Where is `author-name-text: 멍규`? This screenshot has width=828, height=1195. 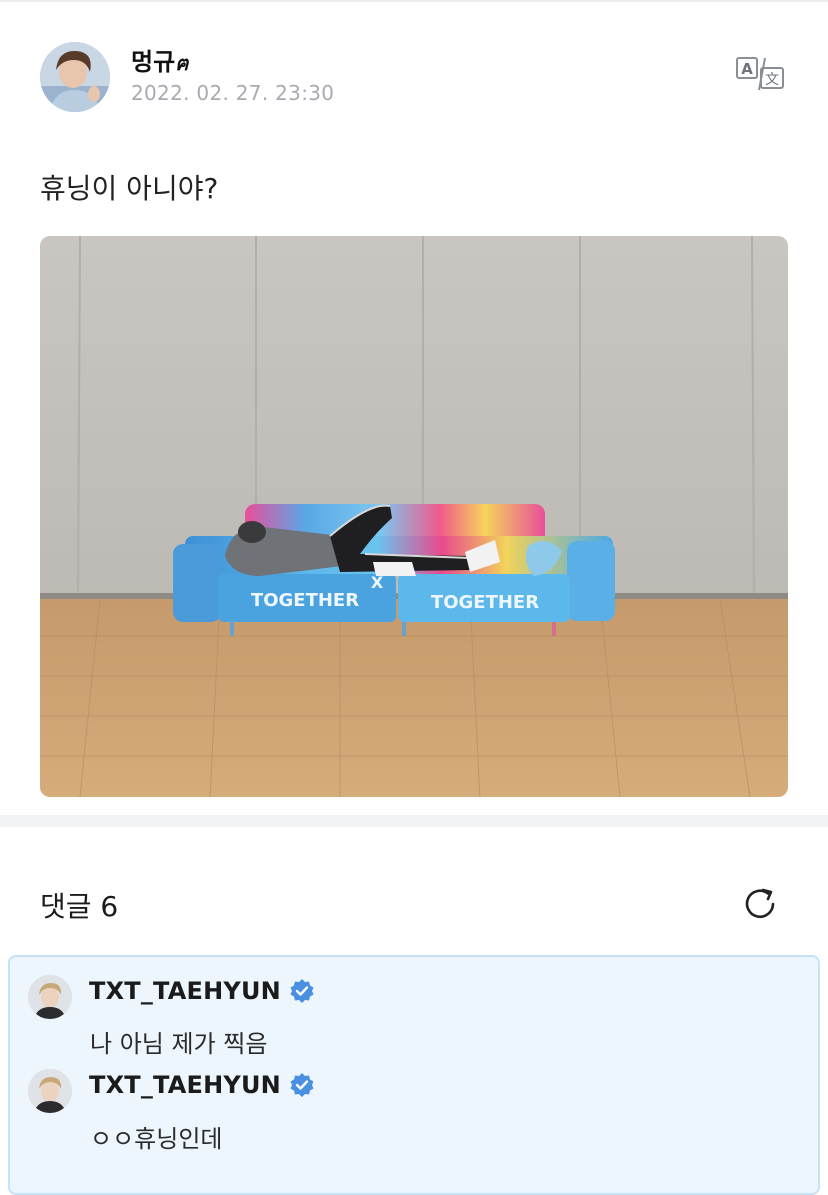 author-name-text: 멍규 is located at coordinates (153, 62).